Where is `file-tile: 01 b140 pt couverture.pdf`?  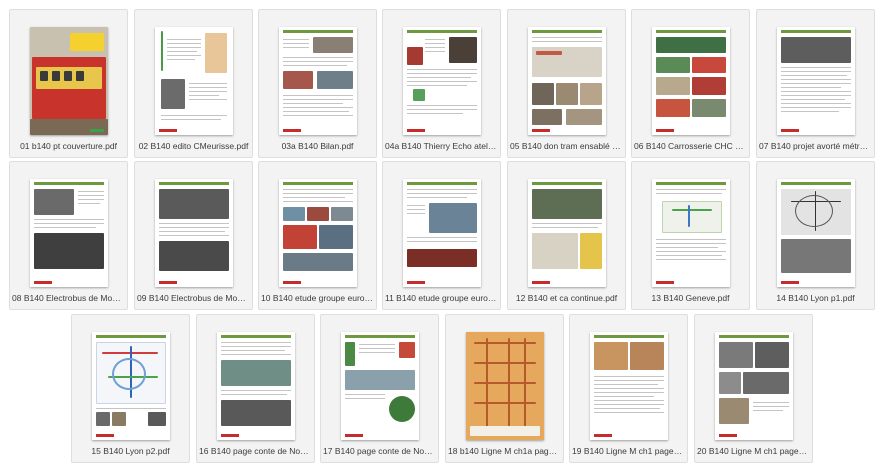
file-tile: 01 b140 pt couverture.pdf is located at coordinates (68, 83).